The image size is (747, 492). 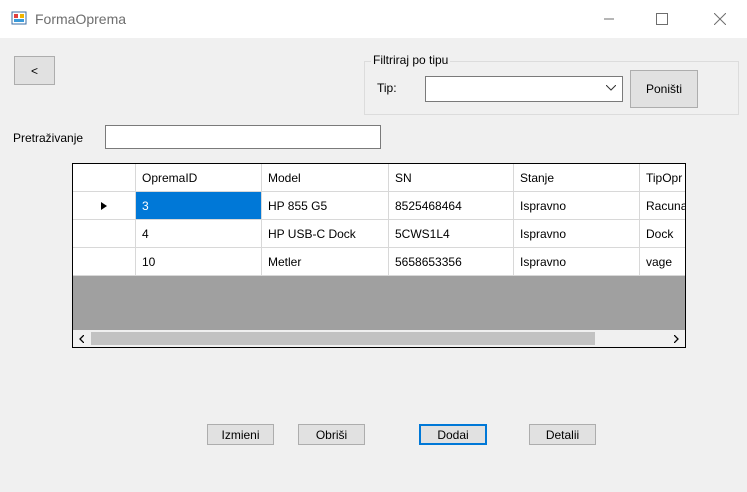 I want to click on table-cell: Dock, so click(x=662, y=234).